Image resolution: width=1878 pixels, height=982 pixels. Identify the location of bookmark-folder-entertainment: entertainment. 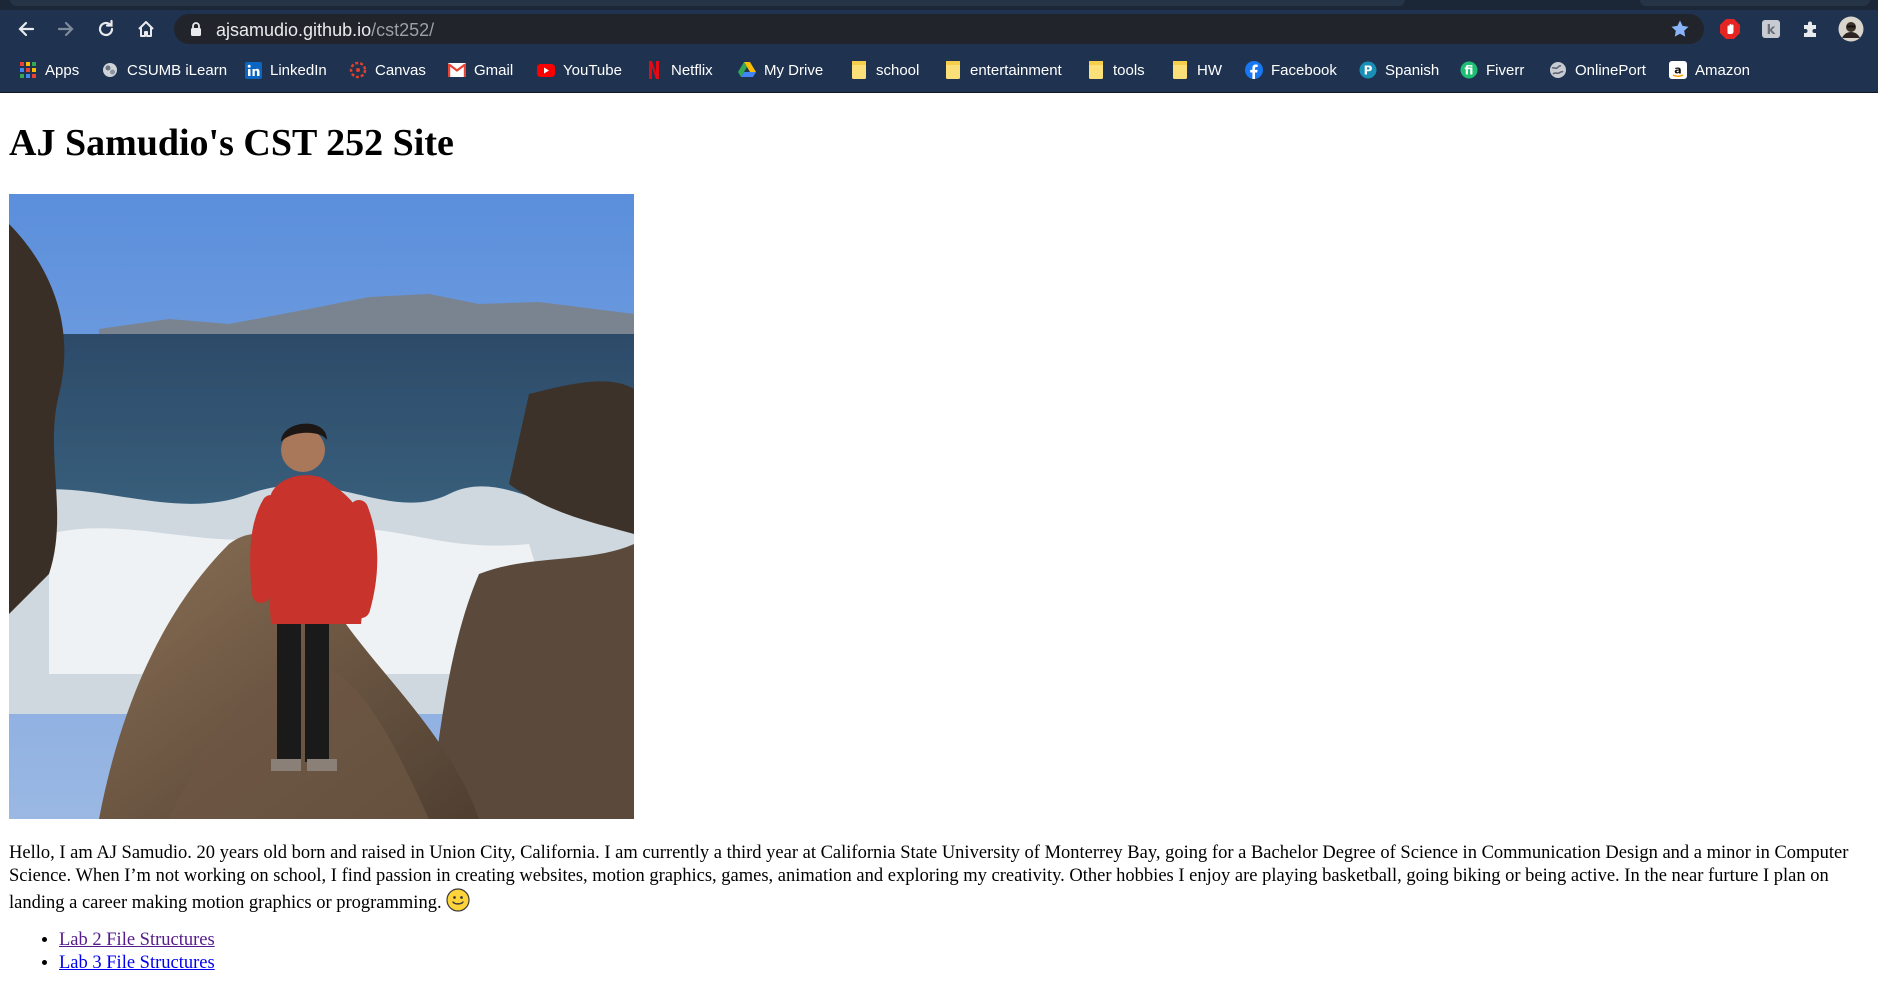
(1003, 70).